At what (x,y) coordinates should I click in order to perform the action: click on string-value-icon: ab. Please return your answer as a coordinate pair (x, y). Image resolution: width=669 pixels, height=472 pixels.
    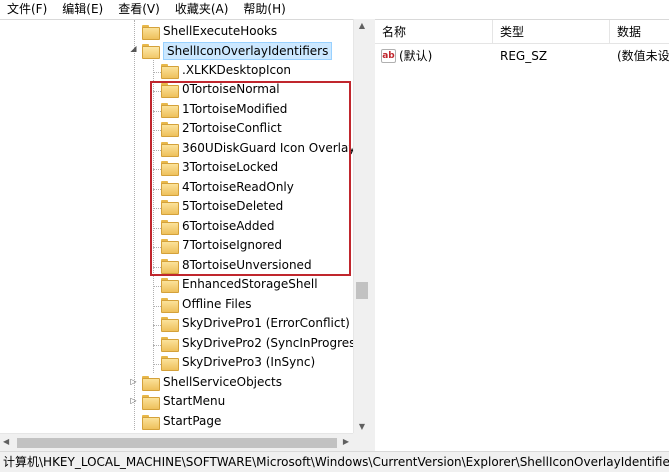
    Looking at the image, I should click on (388, 56).